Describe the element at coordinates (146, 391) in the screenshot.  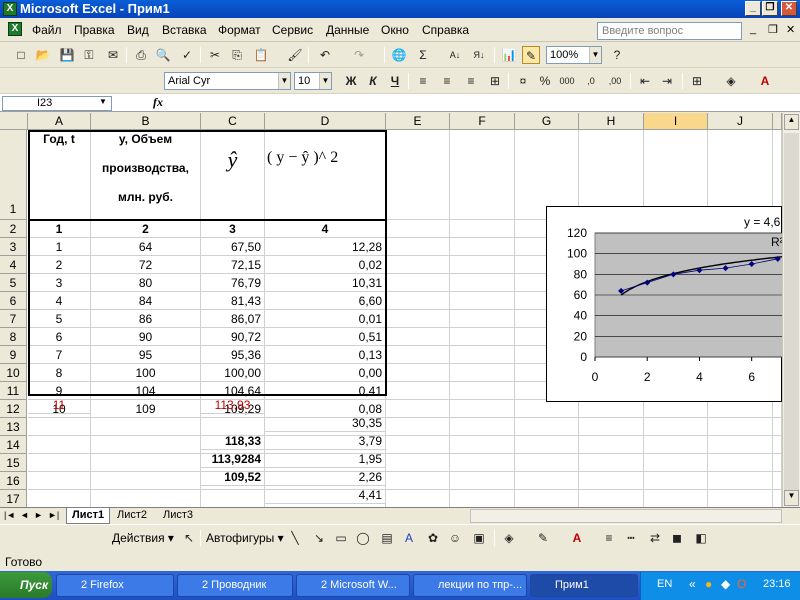
I see `table-cell: 104` at that location.